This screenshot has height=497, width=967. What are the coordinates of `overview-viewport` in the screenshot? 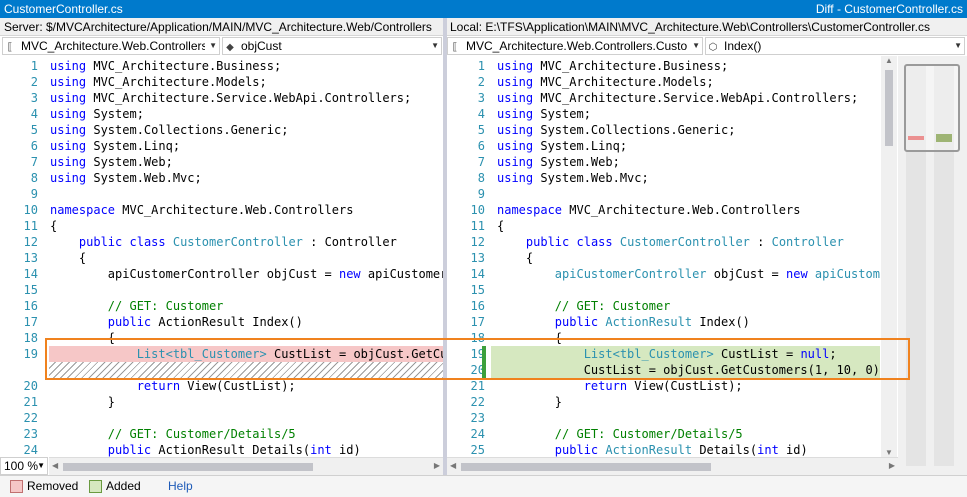 It's located at (932, 108).